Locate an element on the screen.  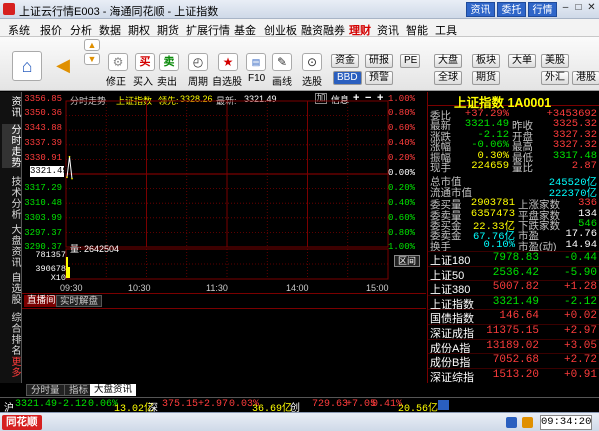
sector-button: 板块 is located at coordinates (486, 61).